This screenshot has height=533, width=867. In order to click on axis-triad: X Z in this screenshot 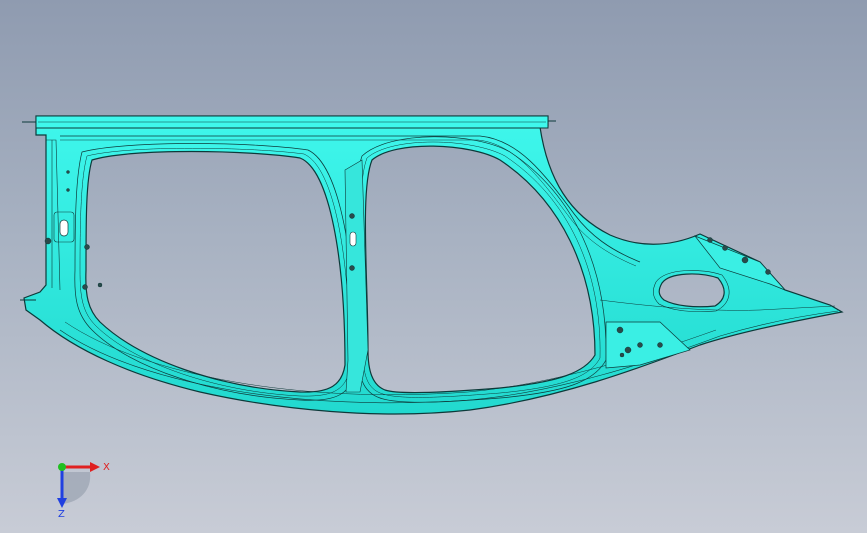, I will do `click(83, 491)`.